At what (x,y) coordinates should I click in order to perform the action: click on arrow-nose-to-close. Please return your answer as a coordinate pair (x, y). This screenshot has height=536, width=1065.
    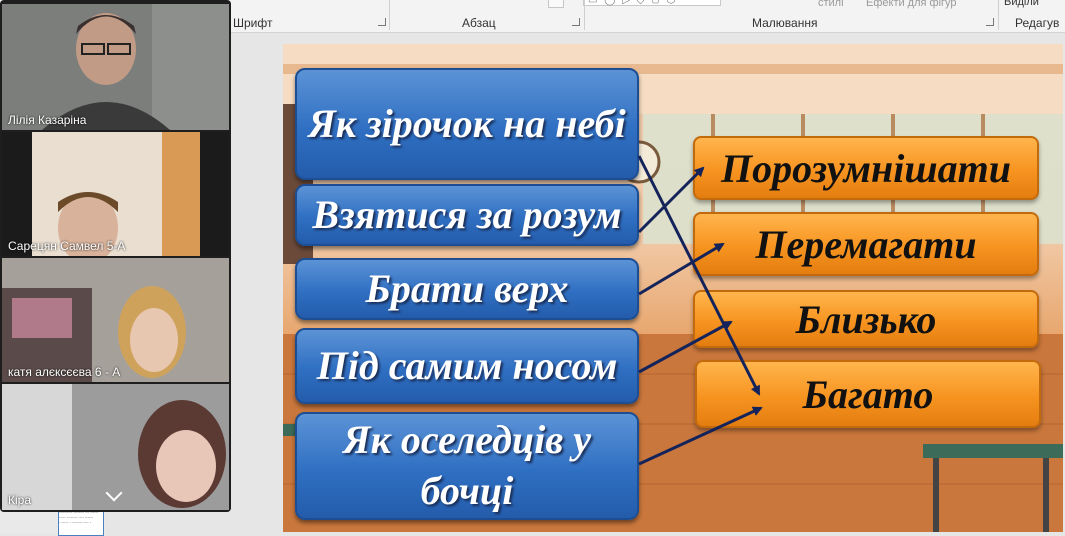
    Looking at the image, I should click on (685, 347).